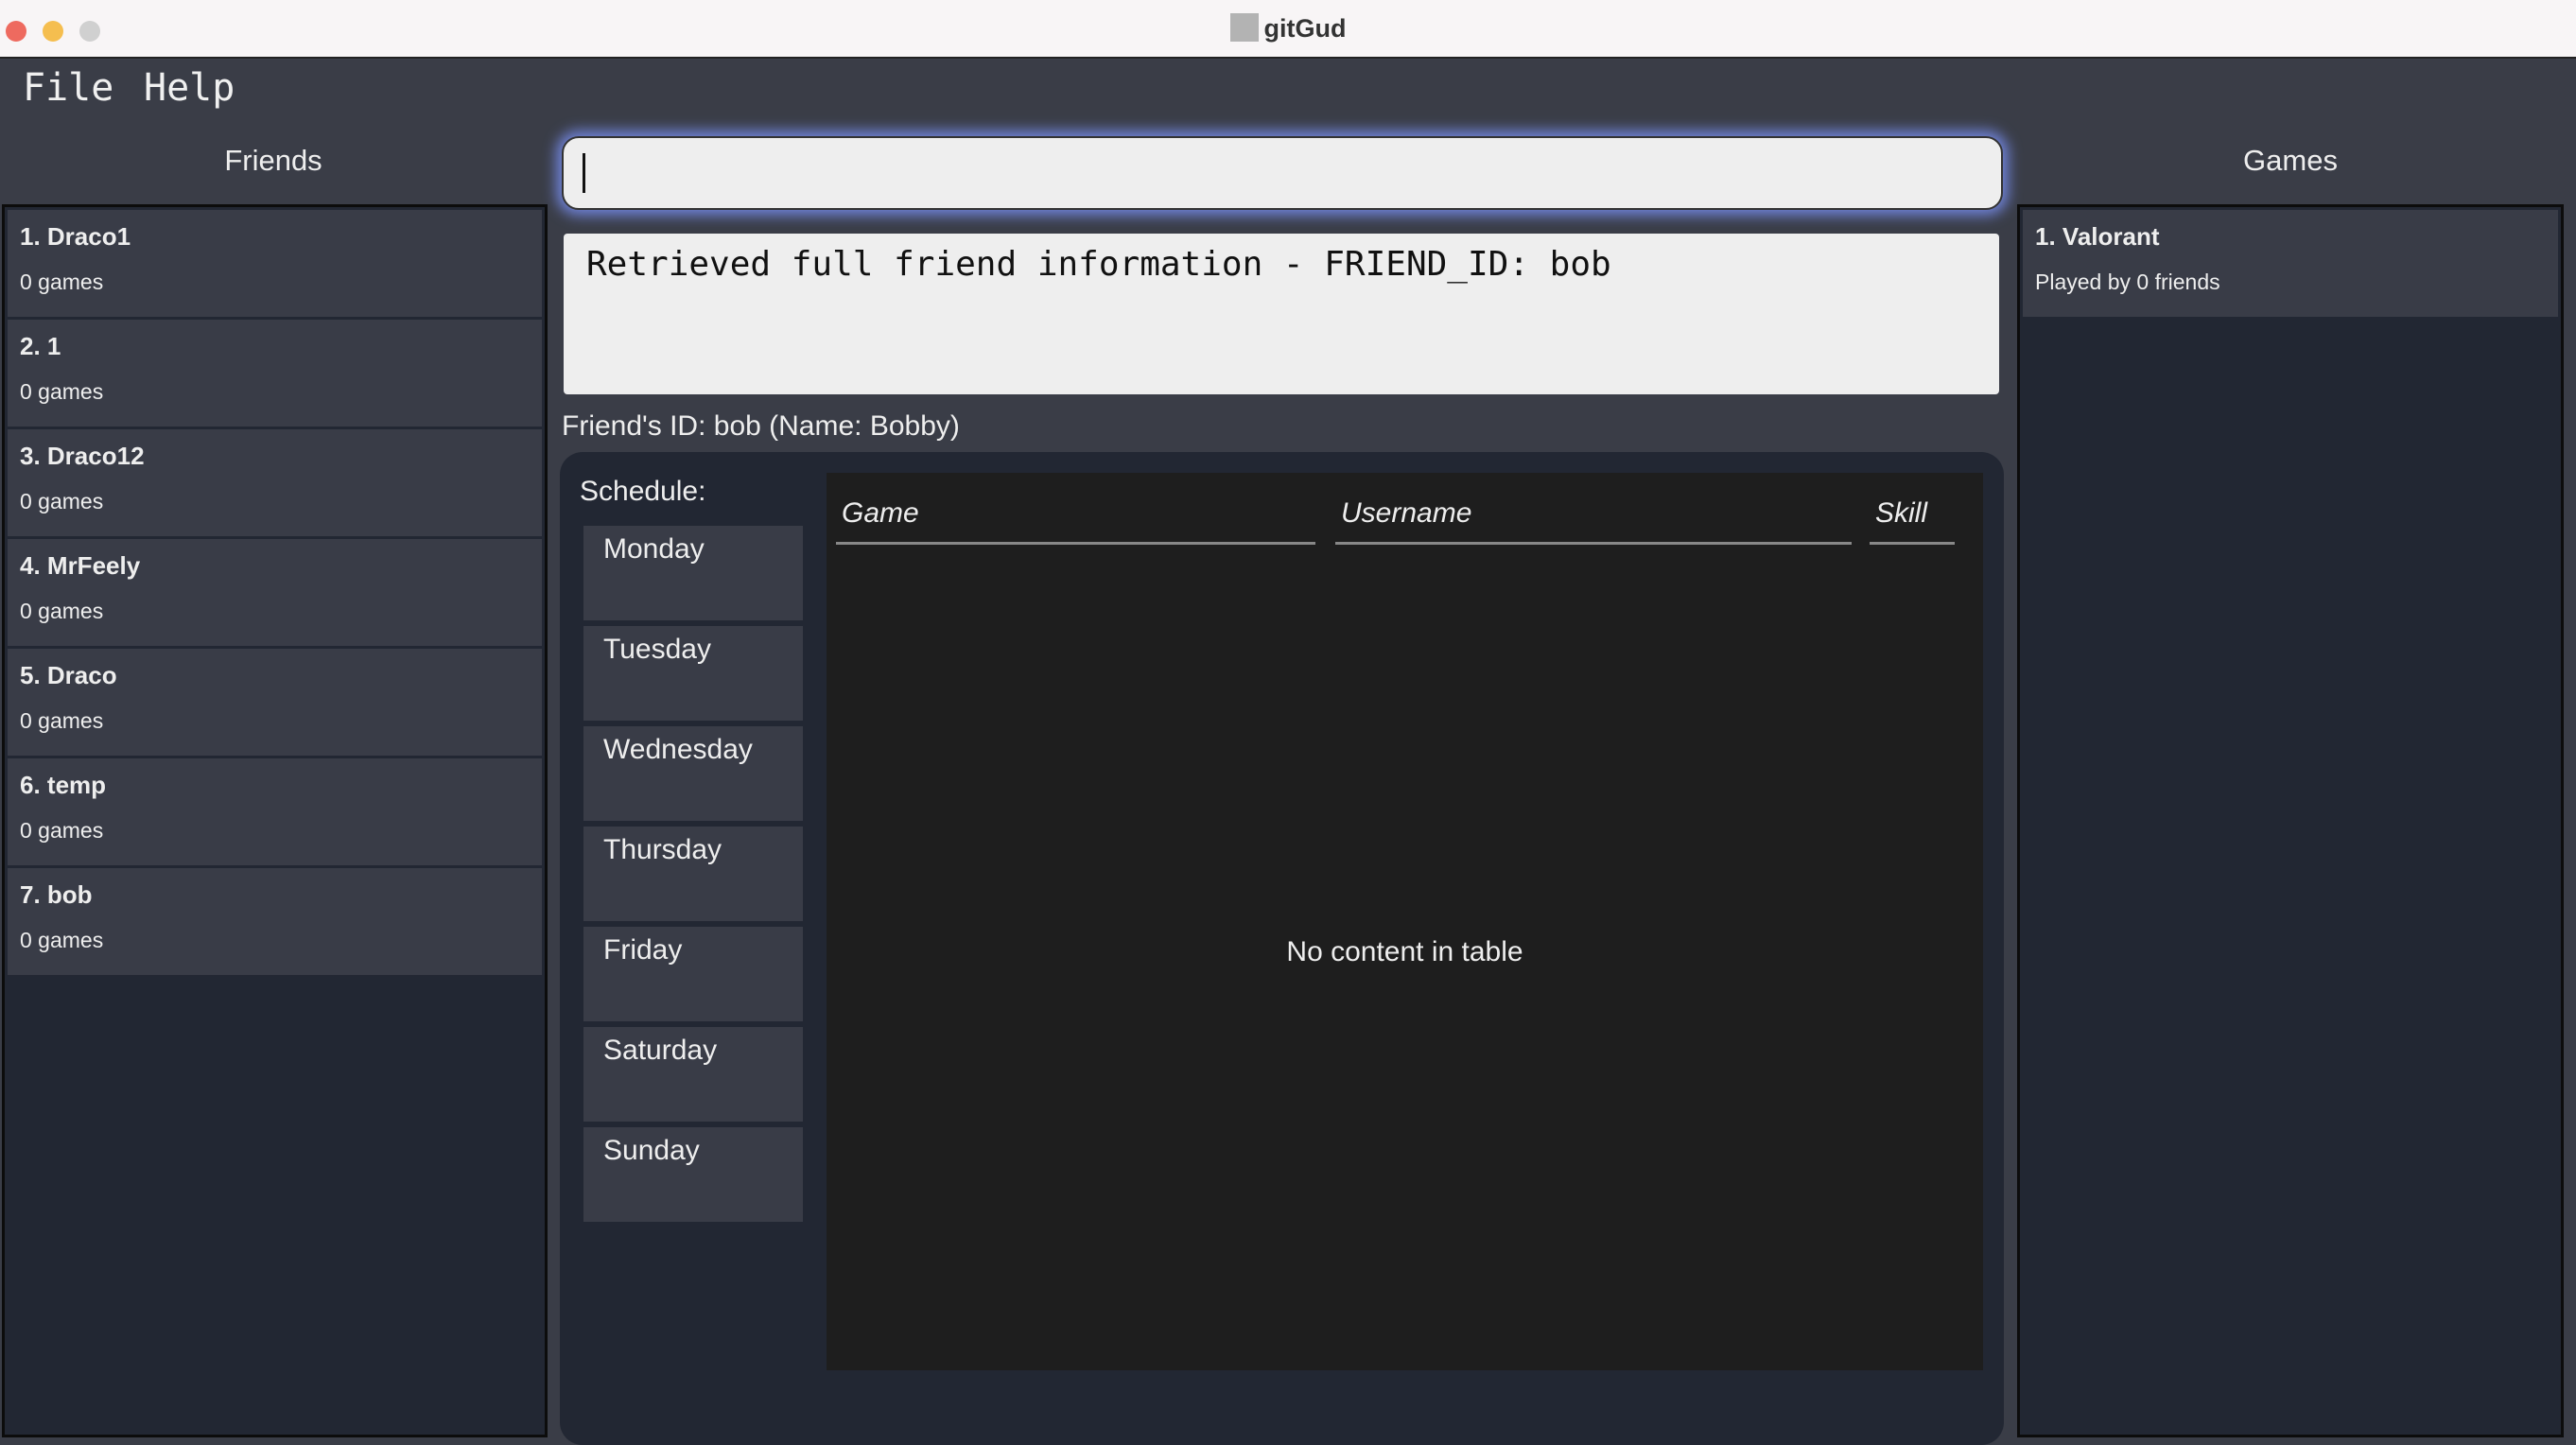 The image size is (2576, 1445). Describe the element at coordinates (660, 1050) in the screenshot. I see `day-label: Saturday` at that location.